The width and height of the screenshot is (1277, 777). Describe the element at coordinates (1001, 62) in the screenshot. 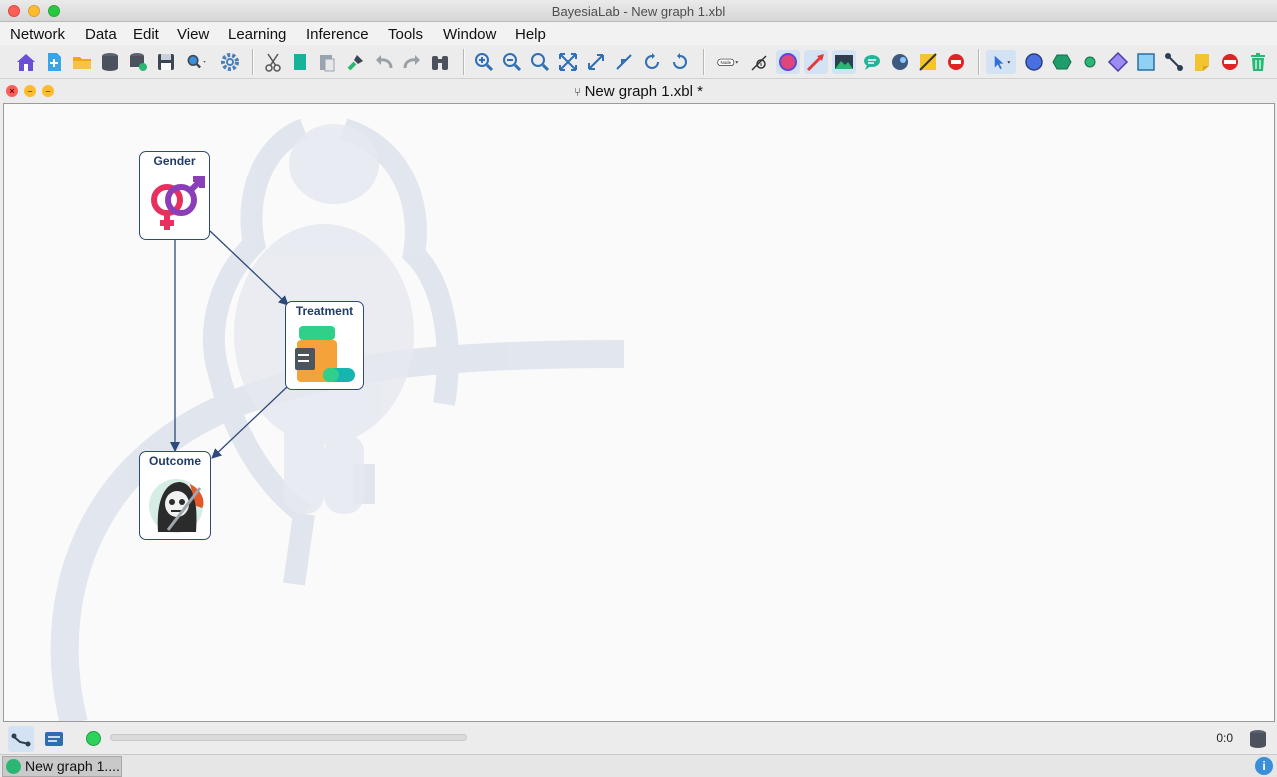

I see `select-arrow-icon` at that location.